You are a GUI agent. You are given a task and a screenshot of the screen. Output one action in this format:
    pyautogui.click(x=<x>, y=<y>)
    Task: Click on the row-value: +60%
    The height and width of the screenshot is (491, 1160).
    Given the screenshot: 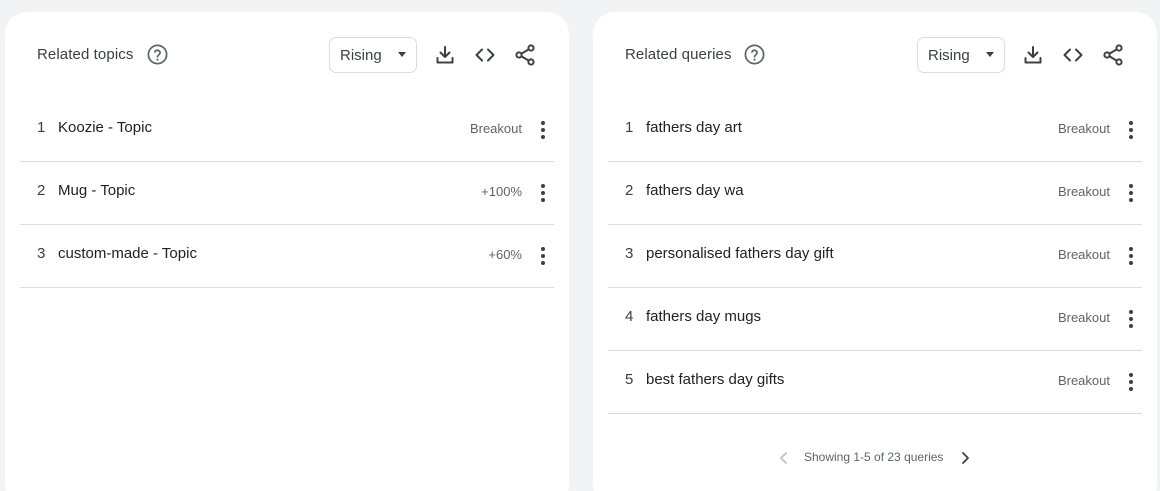 What is the action you would take?
    pyautogui.click(x=505, y=254)
    